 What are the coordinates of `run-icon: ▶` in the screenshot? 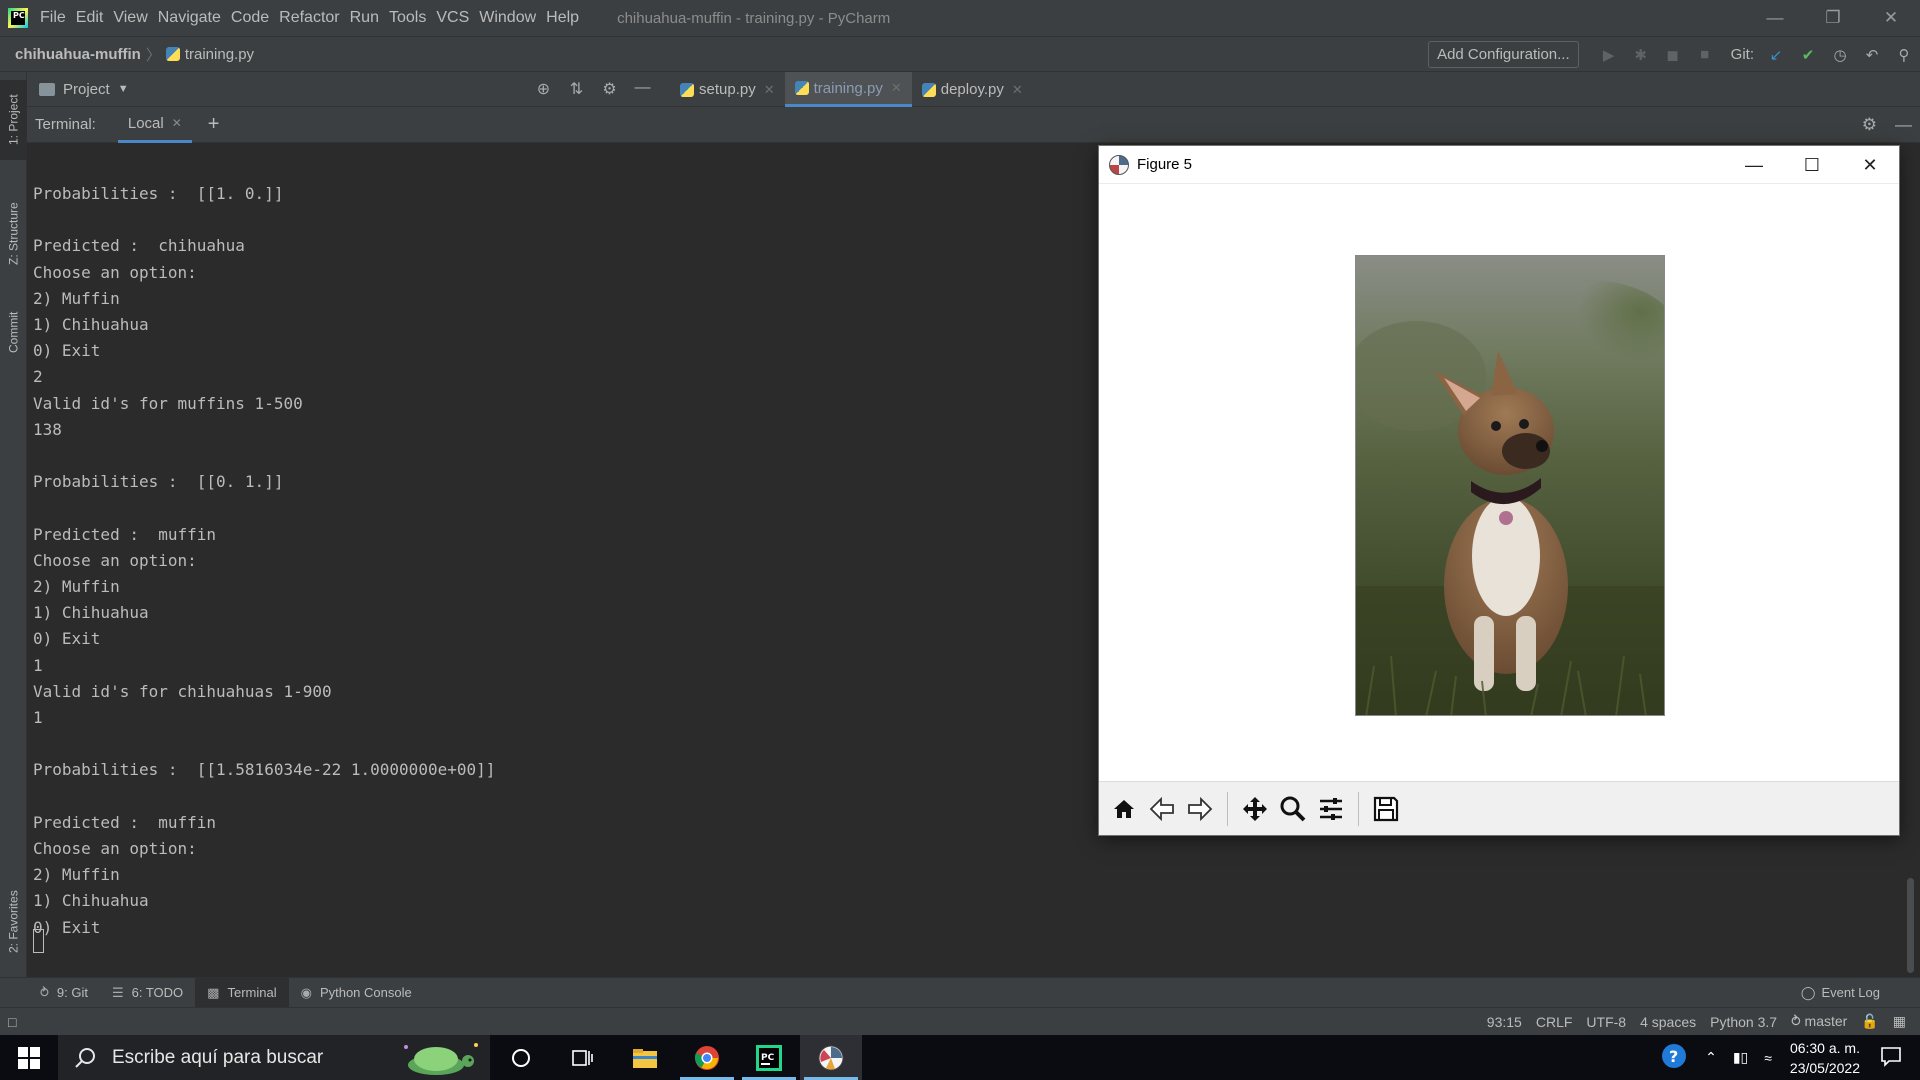 It's located at (1609, 55).